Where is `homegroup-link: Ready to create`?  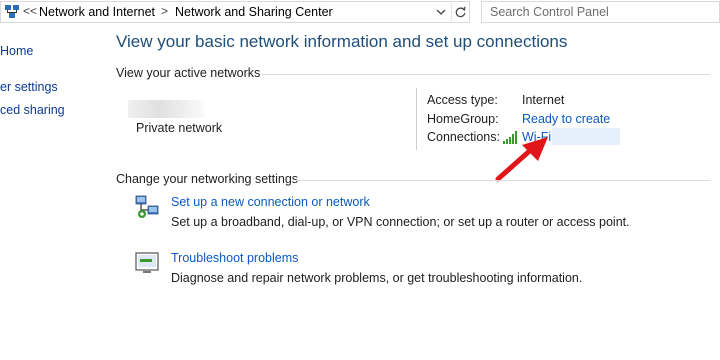 homegroup-link: Ready to create is located at coordinates (566, 119).